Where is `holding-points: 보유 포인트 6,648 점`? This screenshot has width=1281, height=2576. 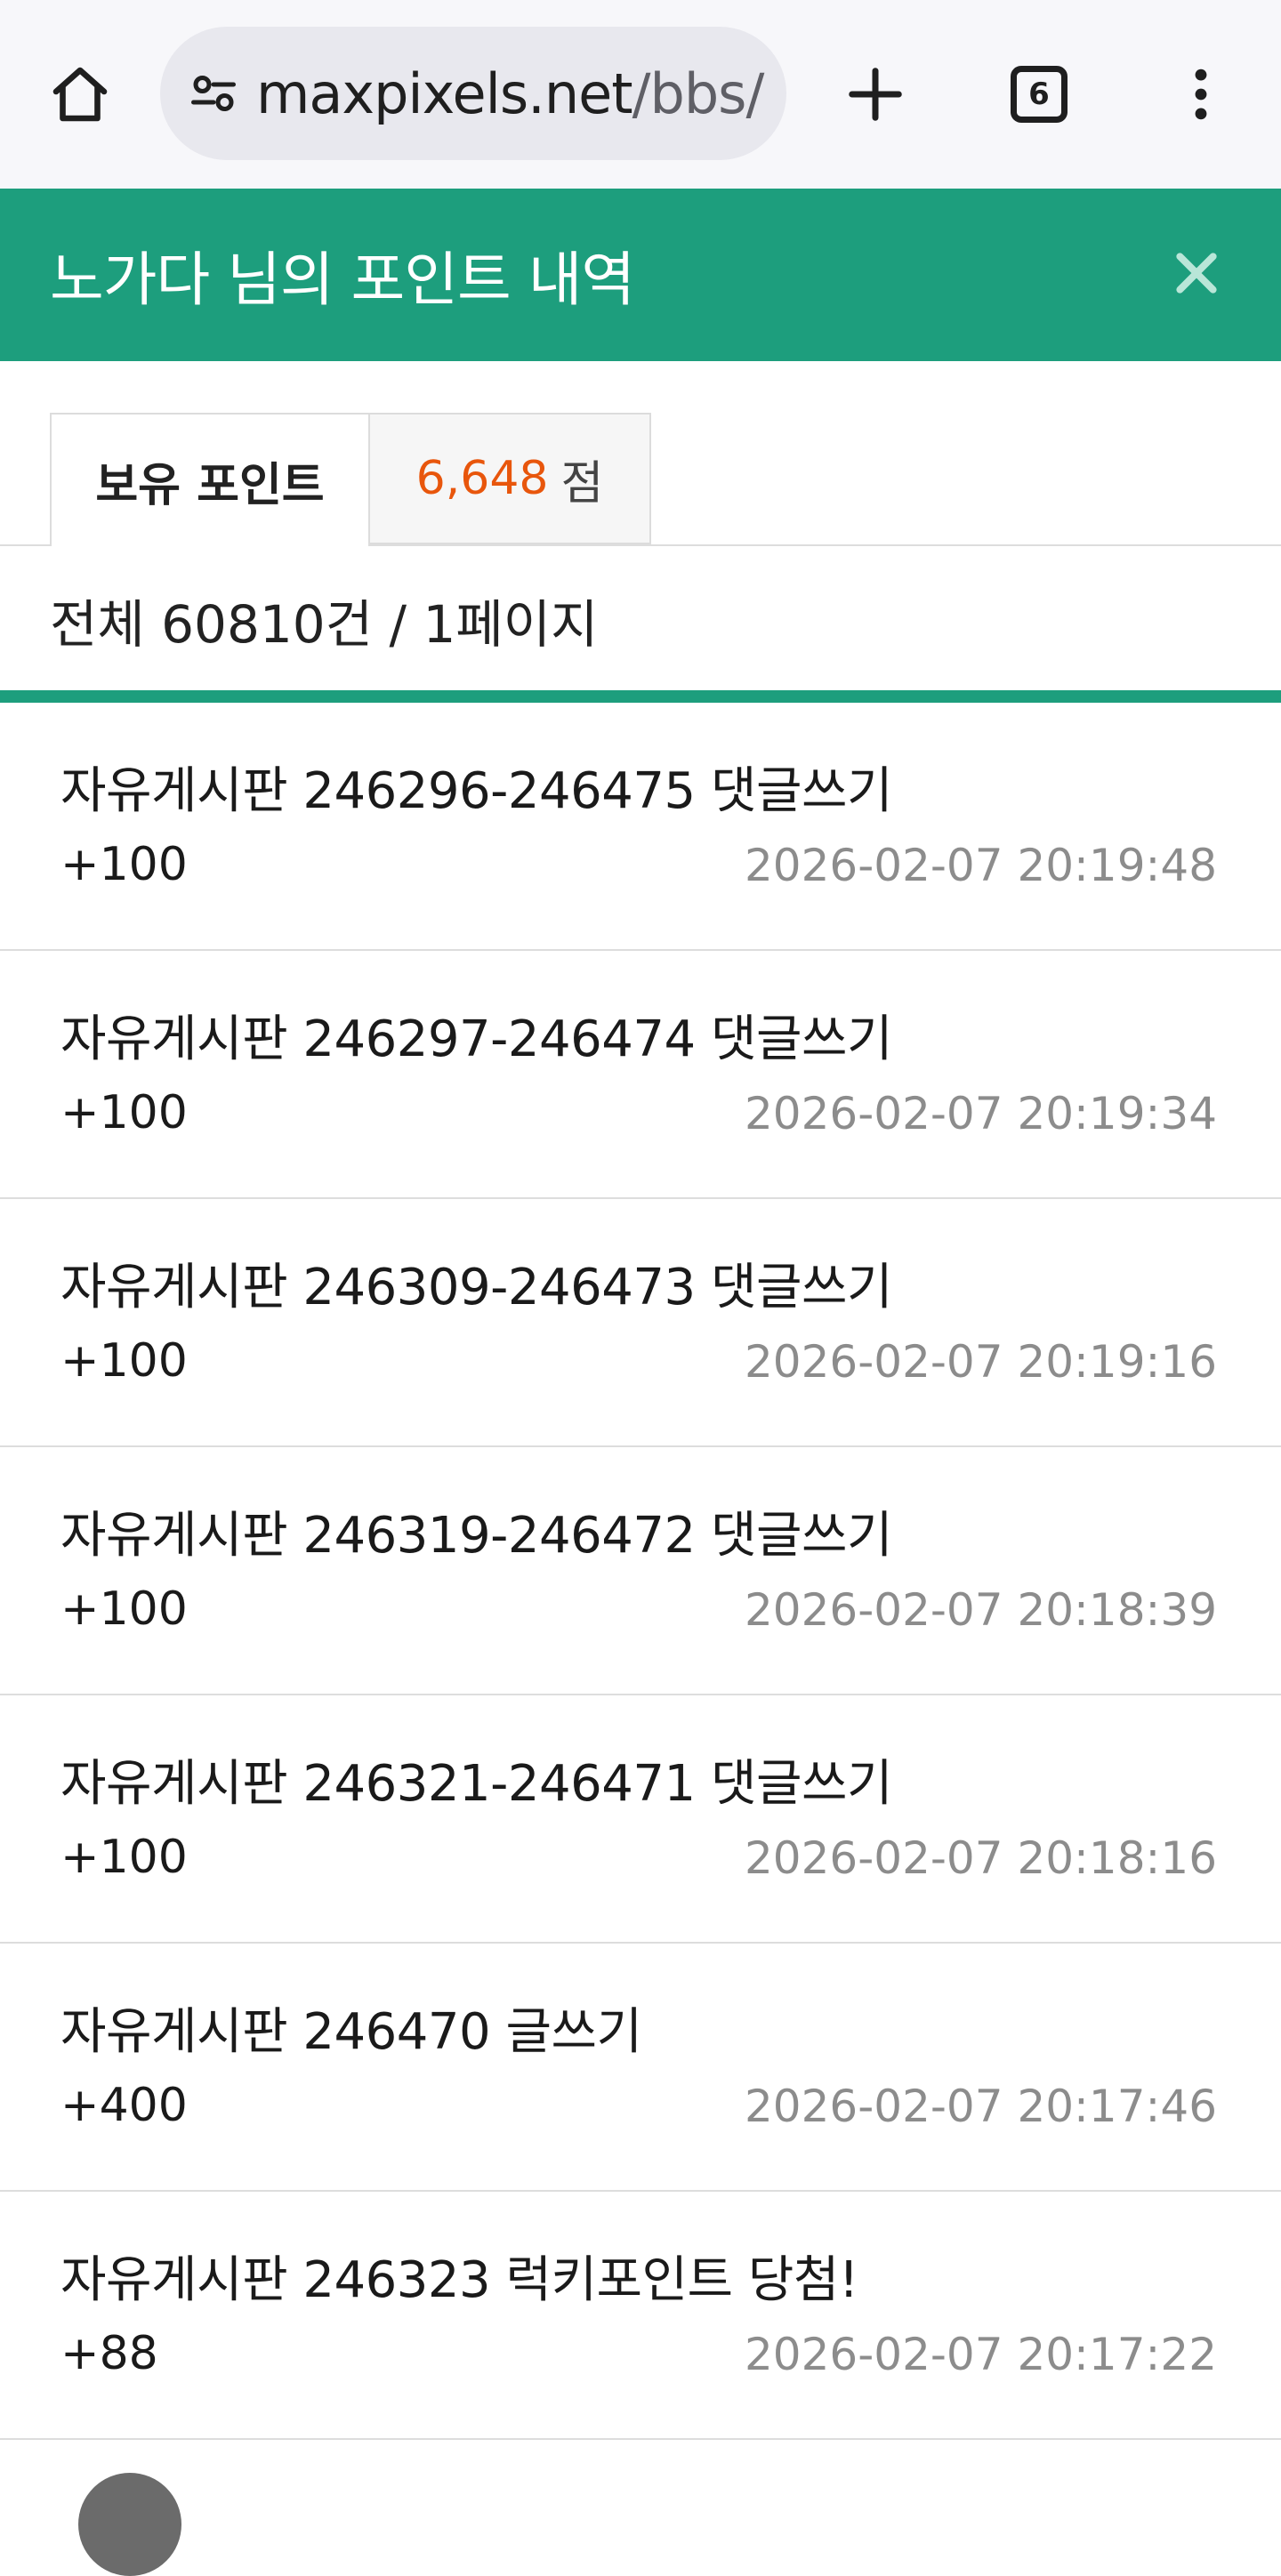 holding-points: 보유 포인트 6,648 점 is located at coordinates (640, 453).